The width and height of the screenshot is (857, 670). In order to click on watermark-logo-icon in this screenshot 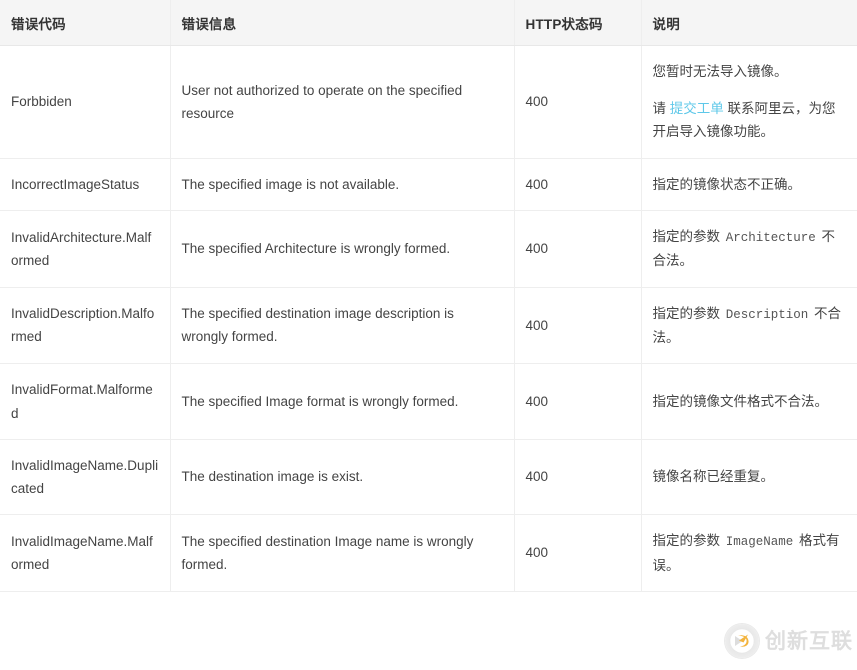, I will do `click(742, 641)`.